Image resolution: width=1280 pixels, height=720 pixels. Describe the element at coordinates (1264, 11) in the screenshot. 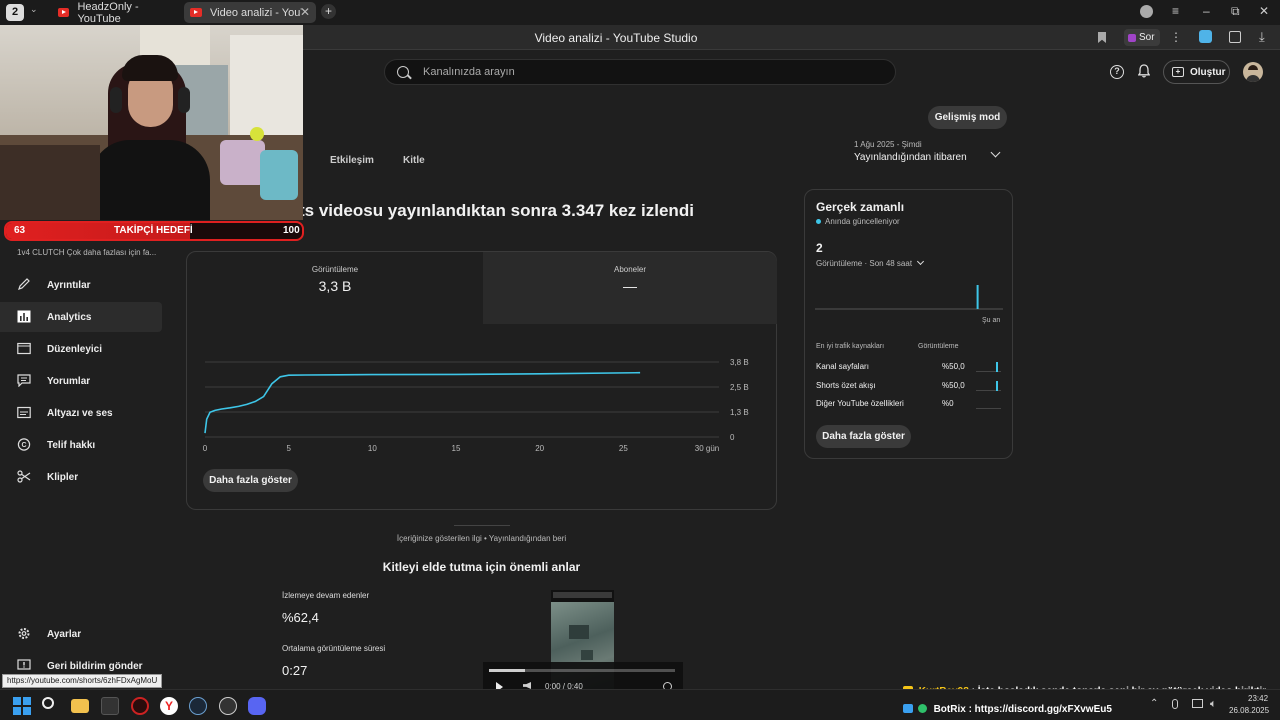

I see `close-window-icon: ✕` at that location.